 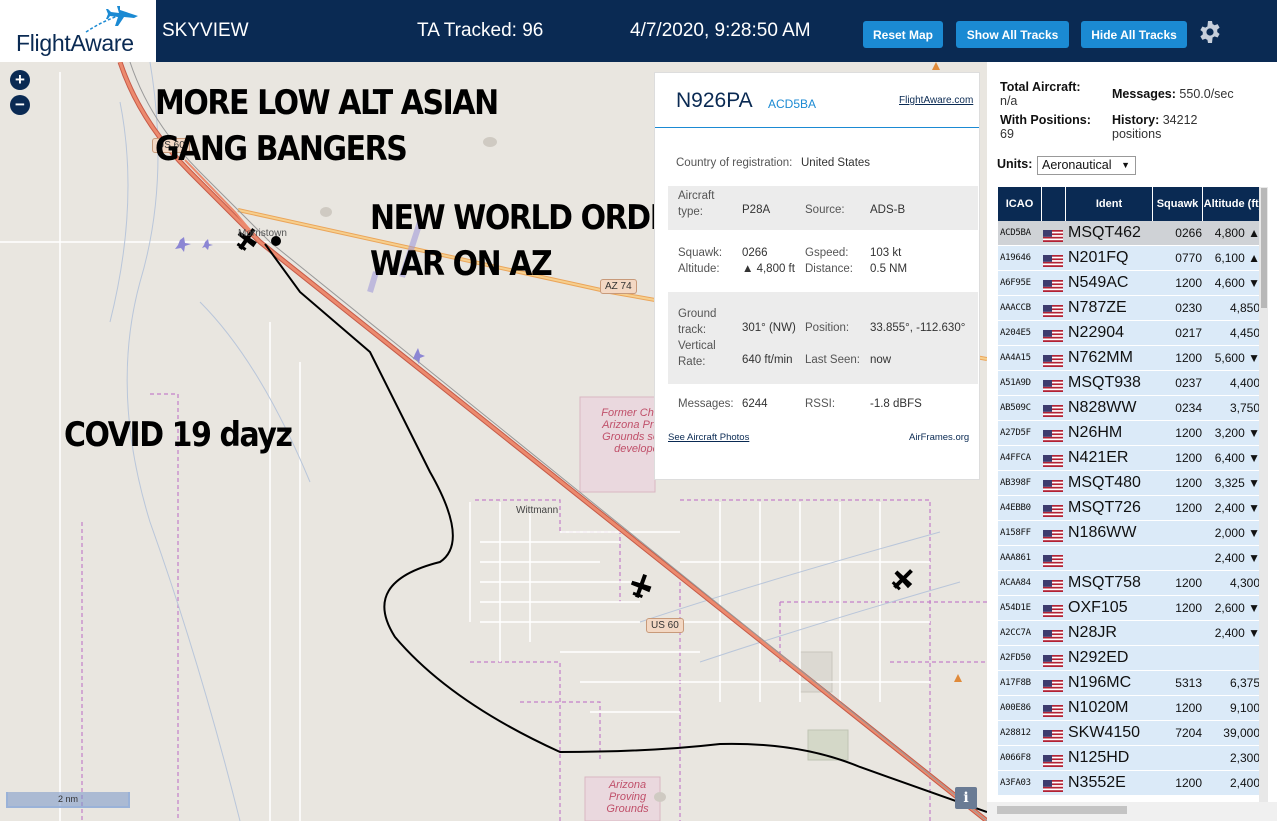 I want to click on show-all-tracks-button: Show All Tracks, so click(x=1012, y=34).